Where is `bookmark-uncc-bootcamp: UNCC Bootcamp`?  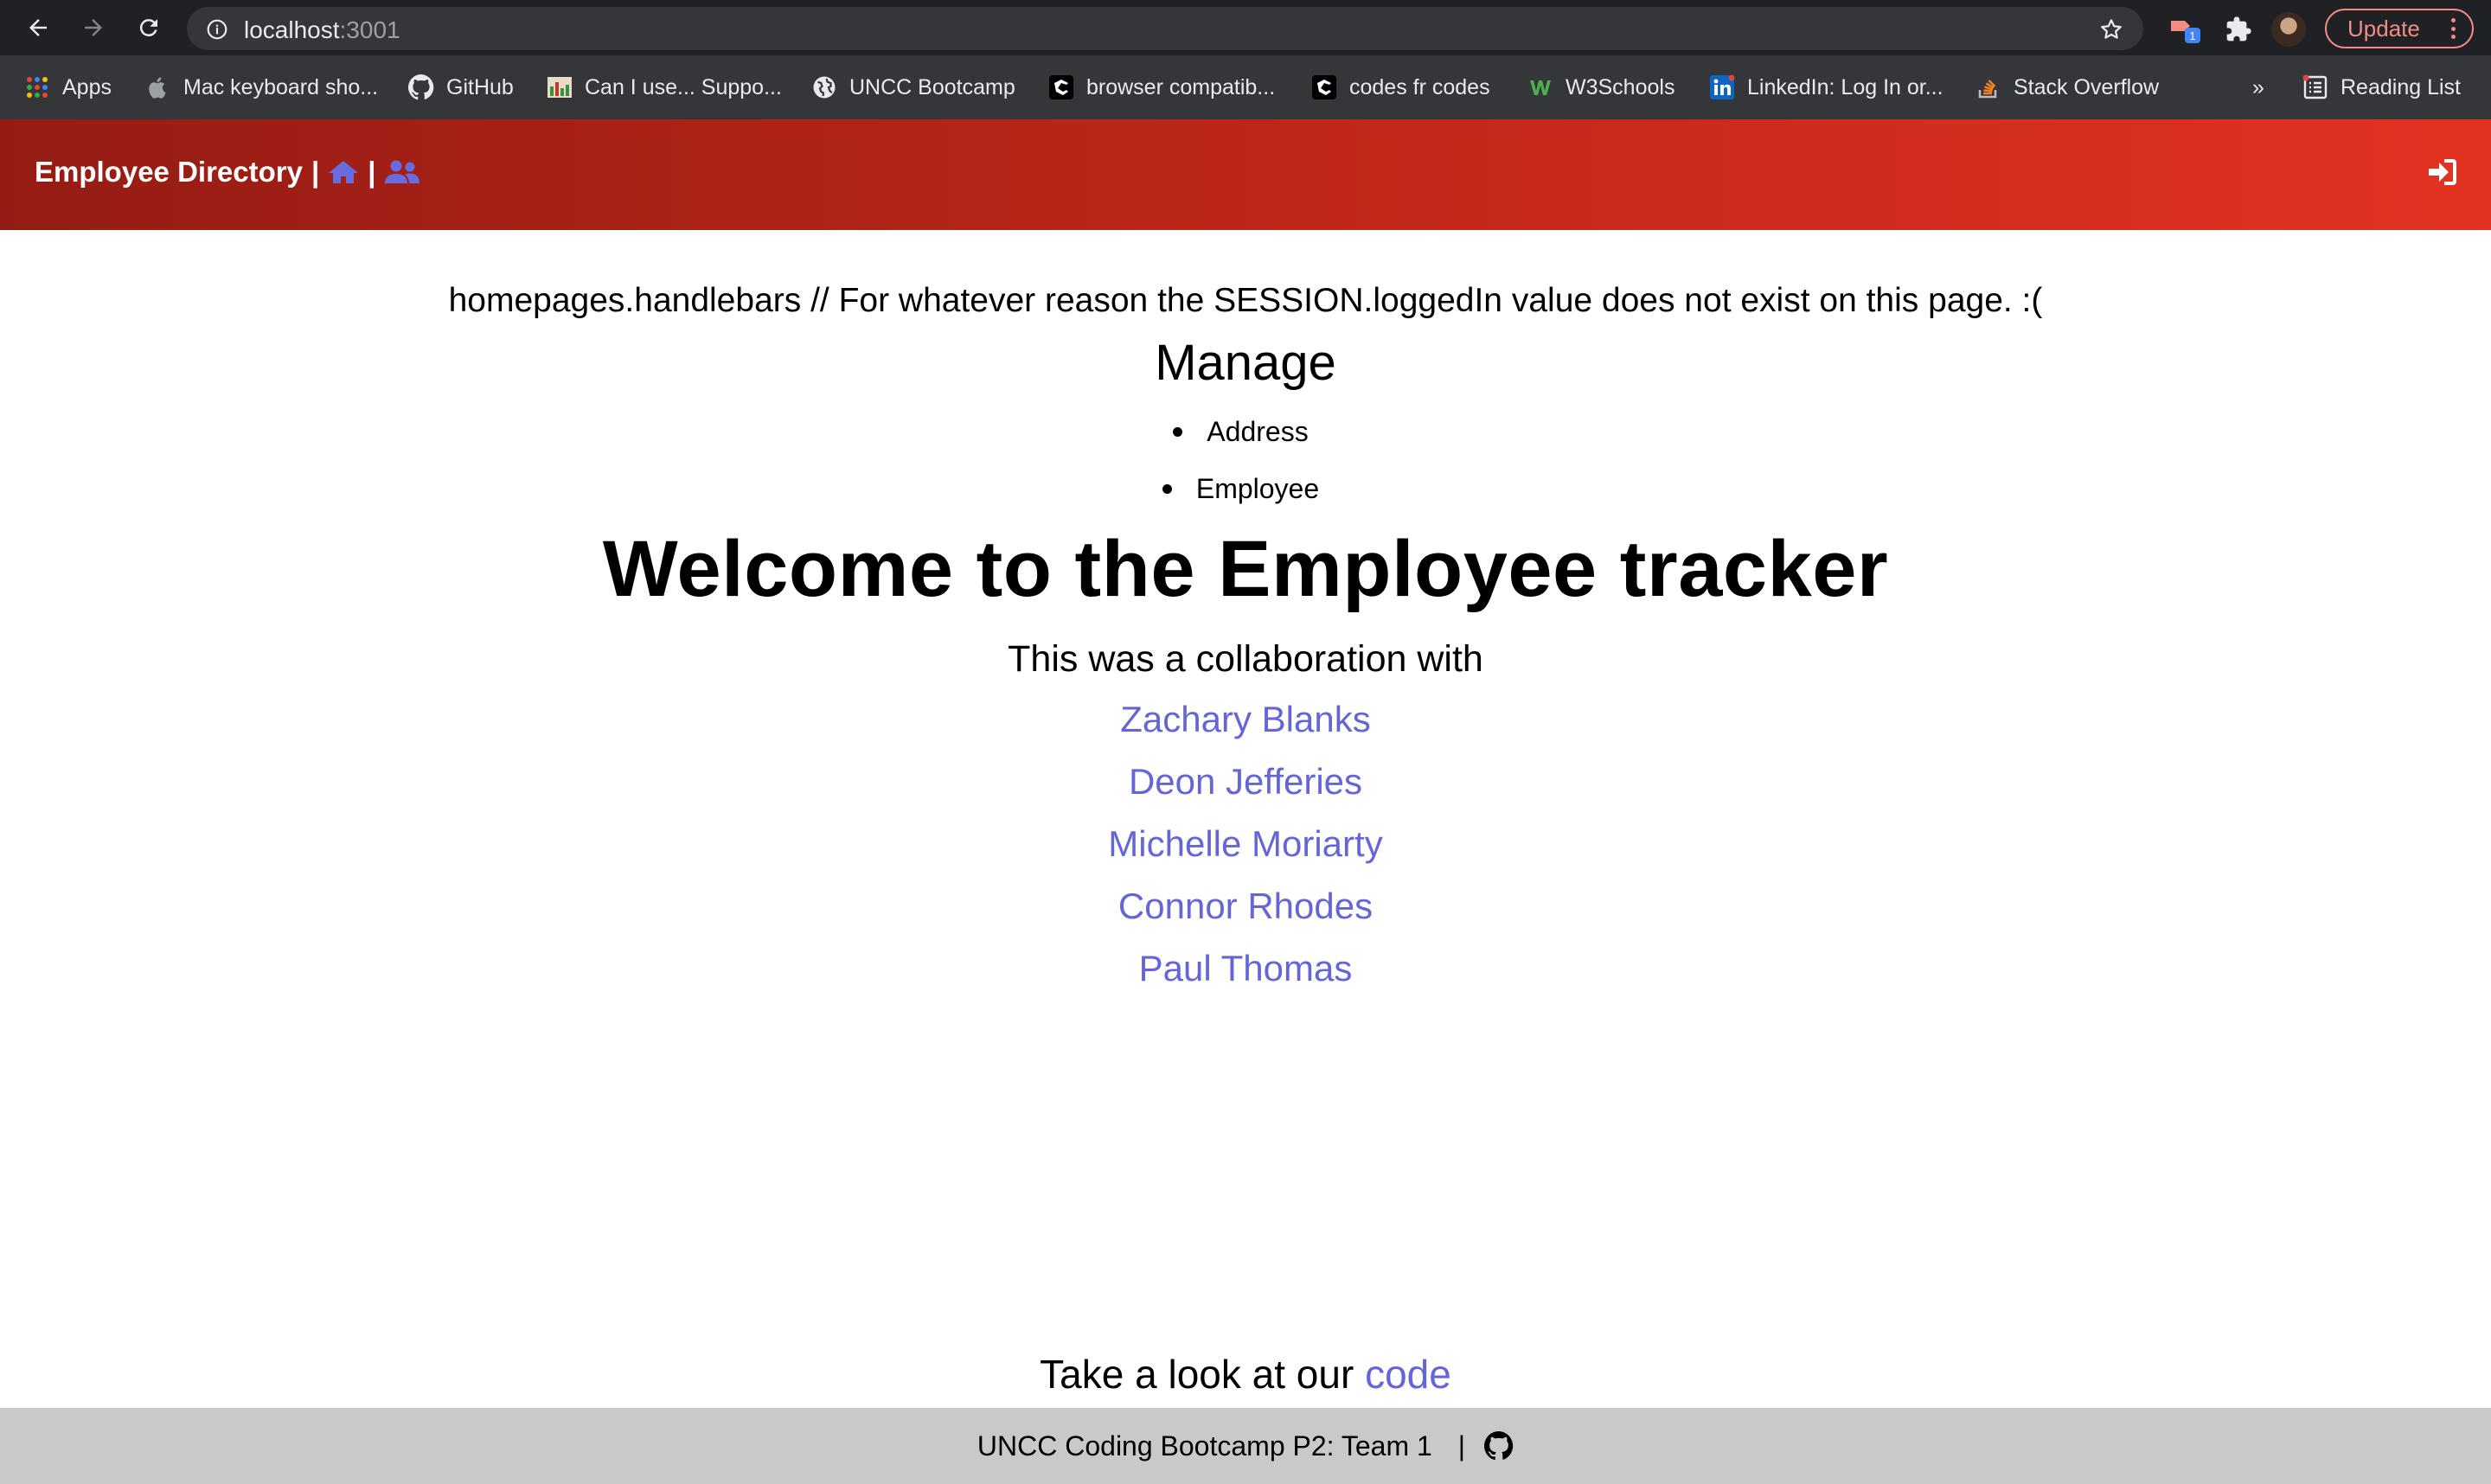 bookmark-uncc-bootcamp: UNCC Bootcamp is located at coordinates (913, 87).